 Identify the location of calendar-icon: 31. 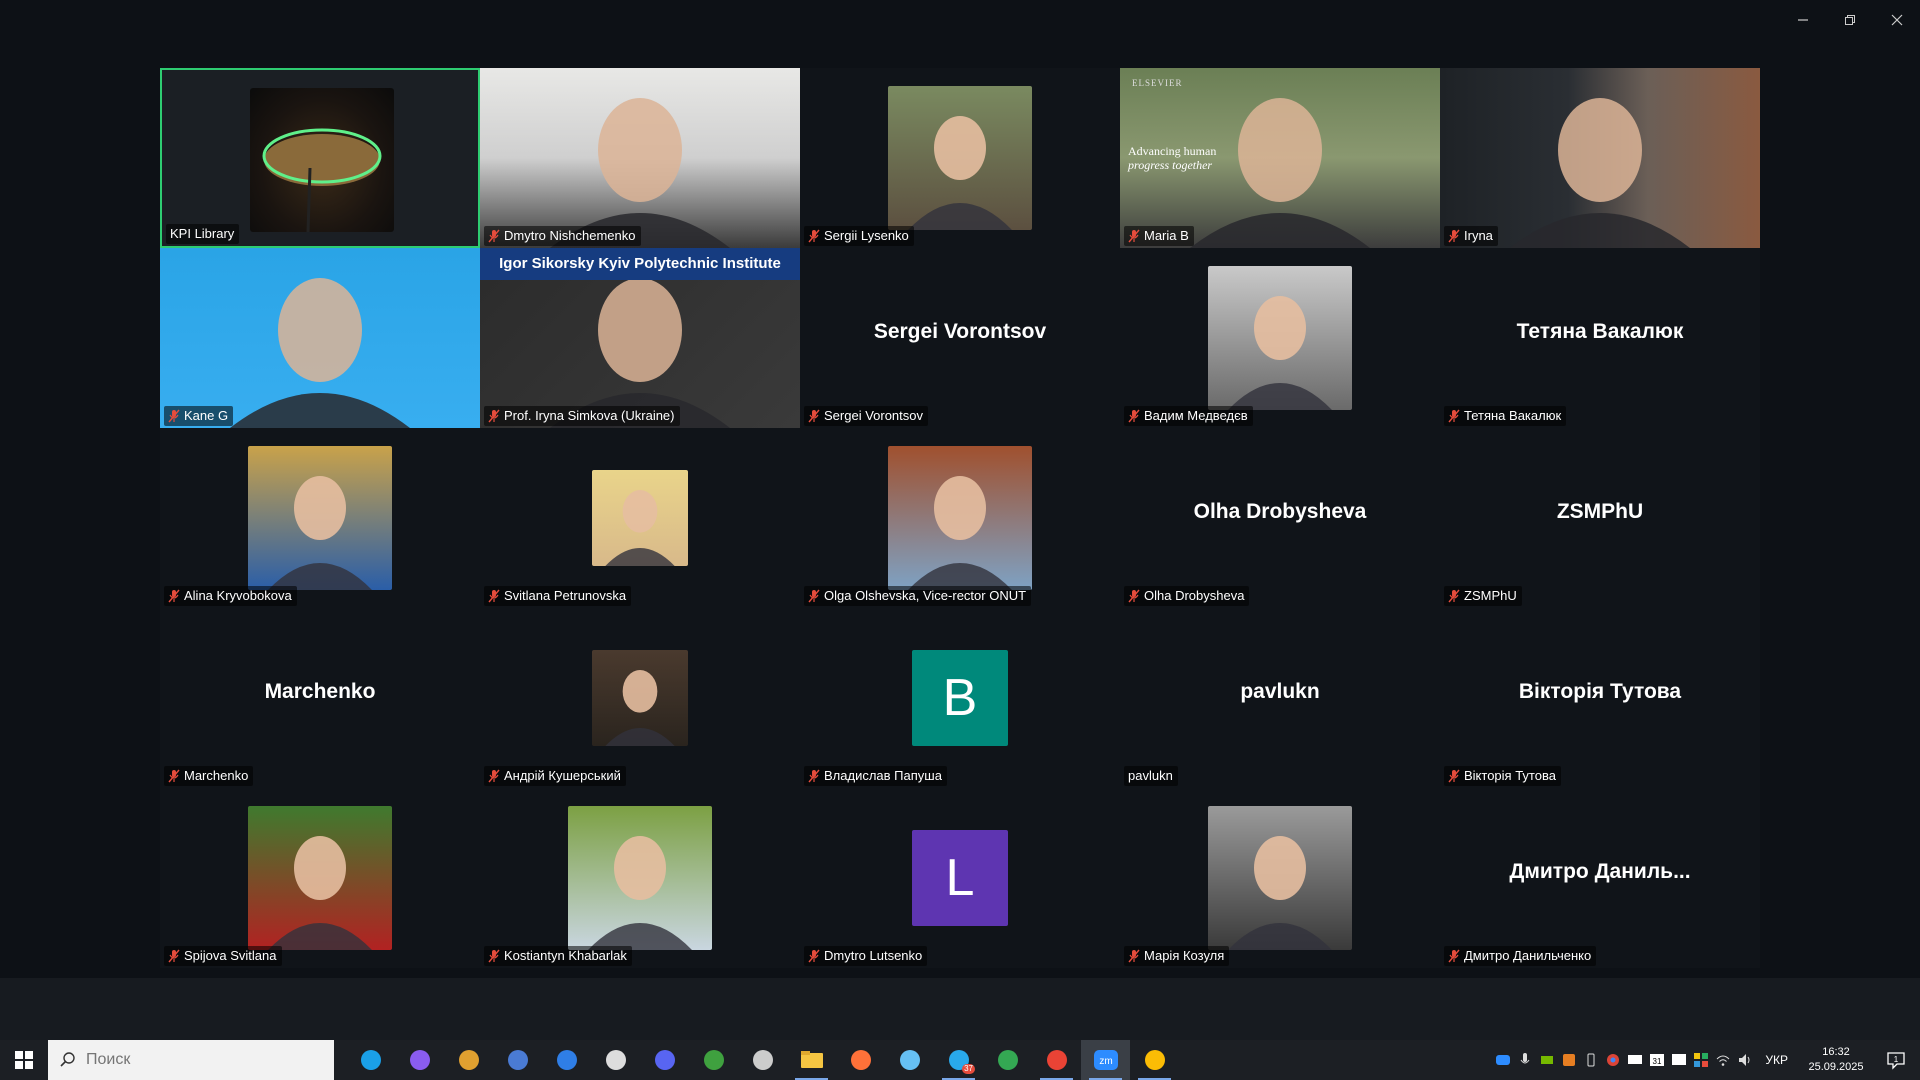
(1657, 1060).